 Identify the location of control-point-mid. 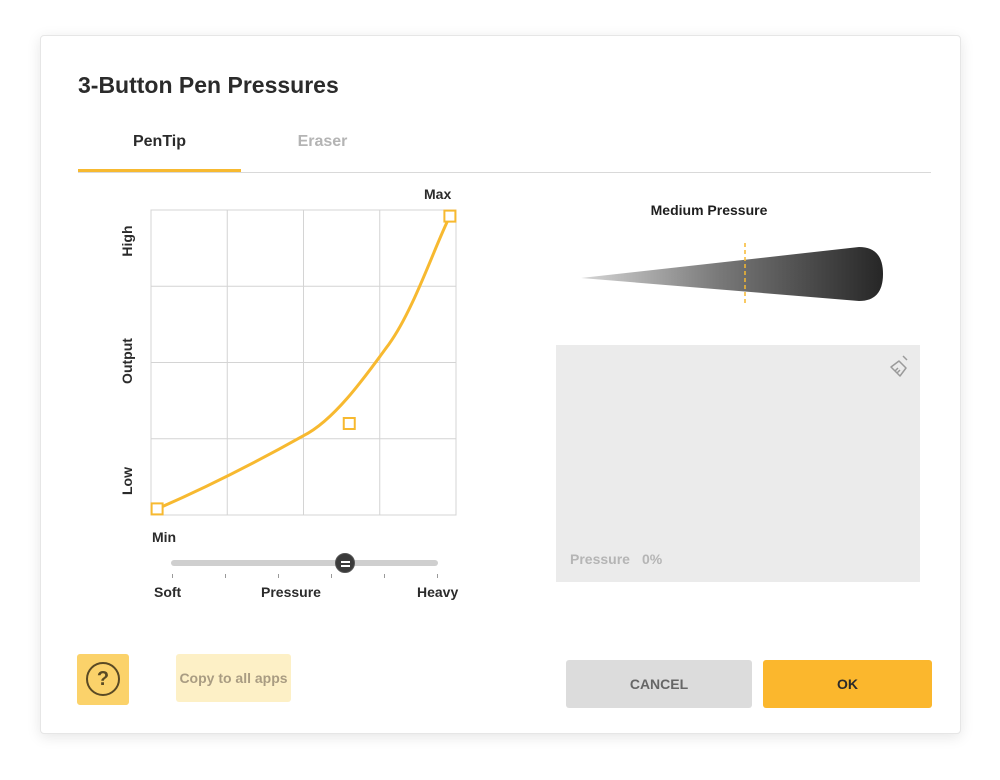
(349, 423).